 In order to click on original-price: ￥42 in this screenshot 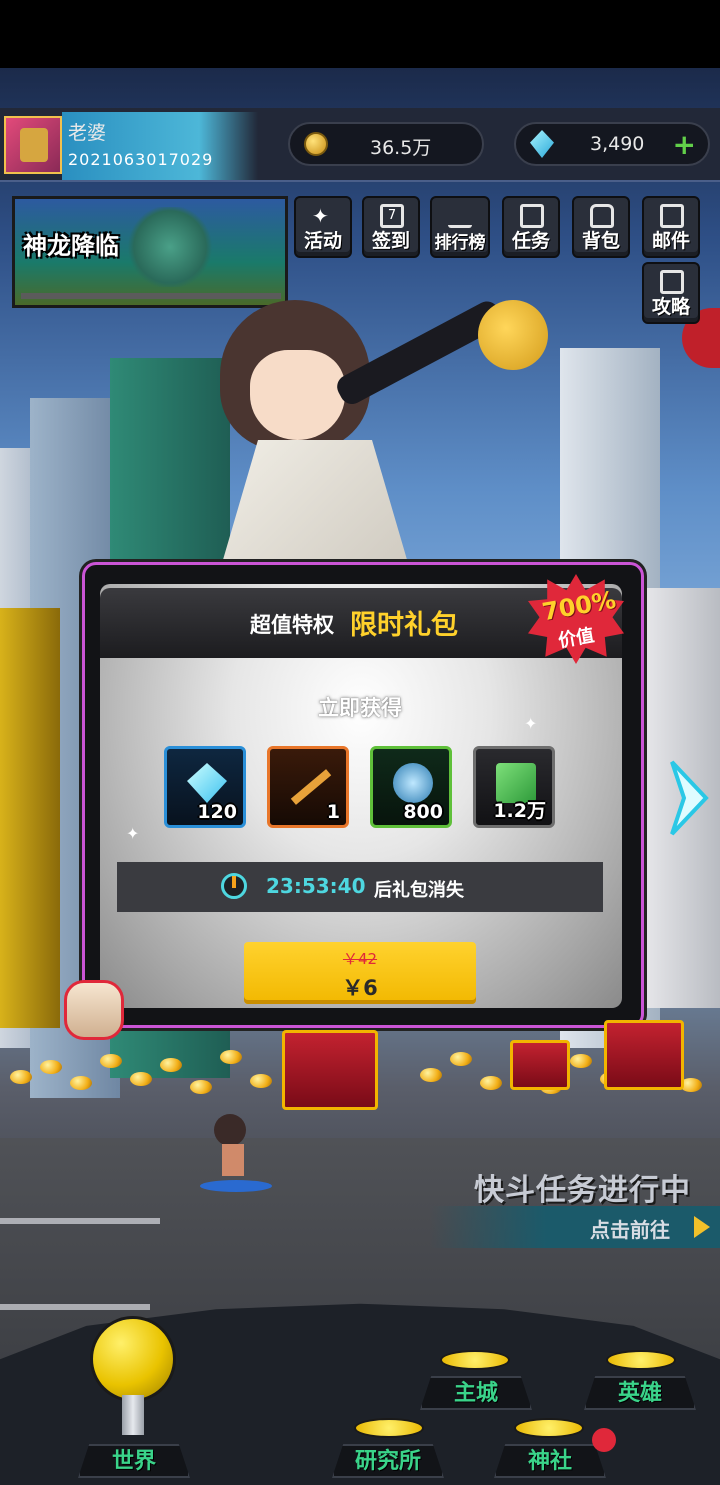, I will do `click(360, 959)`.